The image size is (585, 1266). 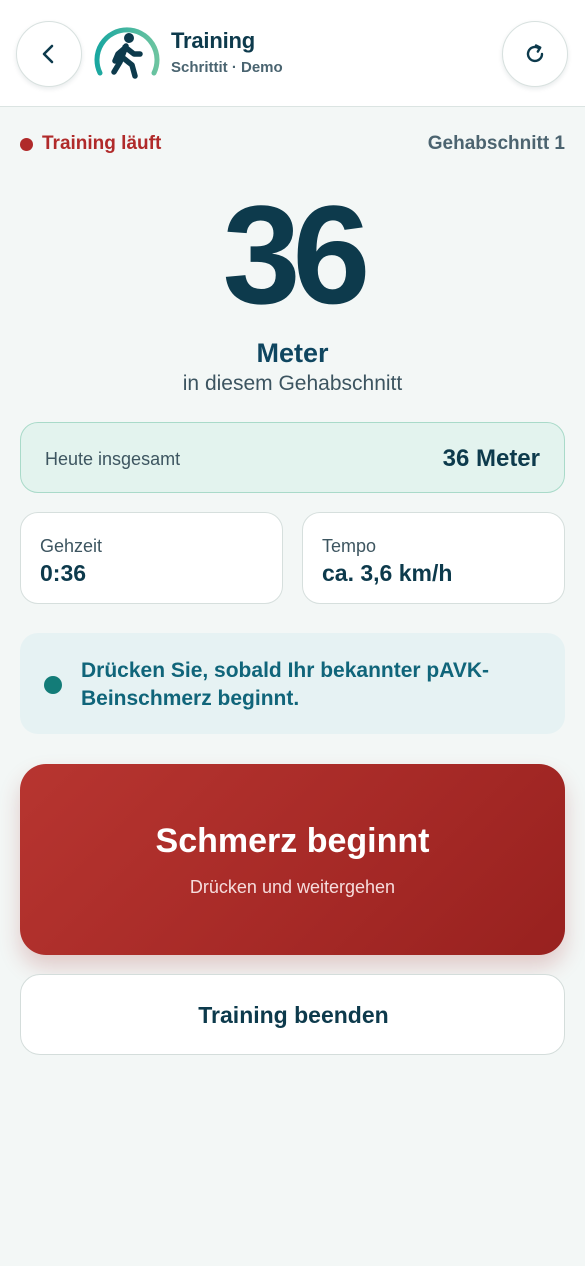 I want to click on today-total-value: 36 Meter, so click(x=491, y=458).